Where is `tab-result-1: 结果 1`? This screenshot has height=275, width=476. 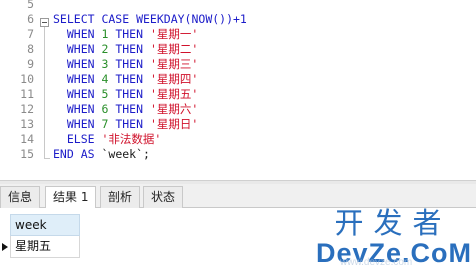
tab-result-1: 结果 1 is located at coordinates (71, 197).